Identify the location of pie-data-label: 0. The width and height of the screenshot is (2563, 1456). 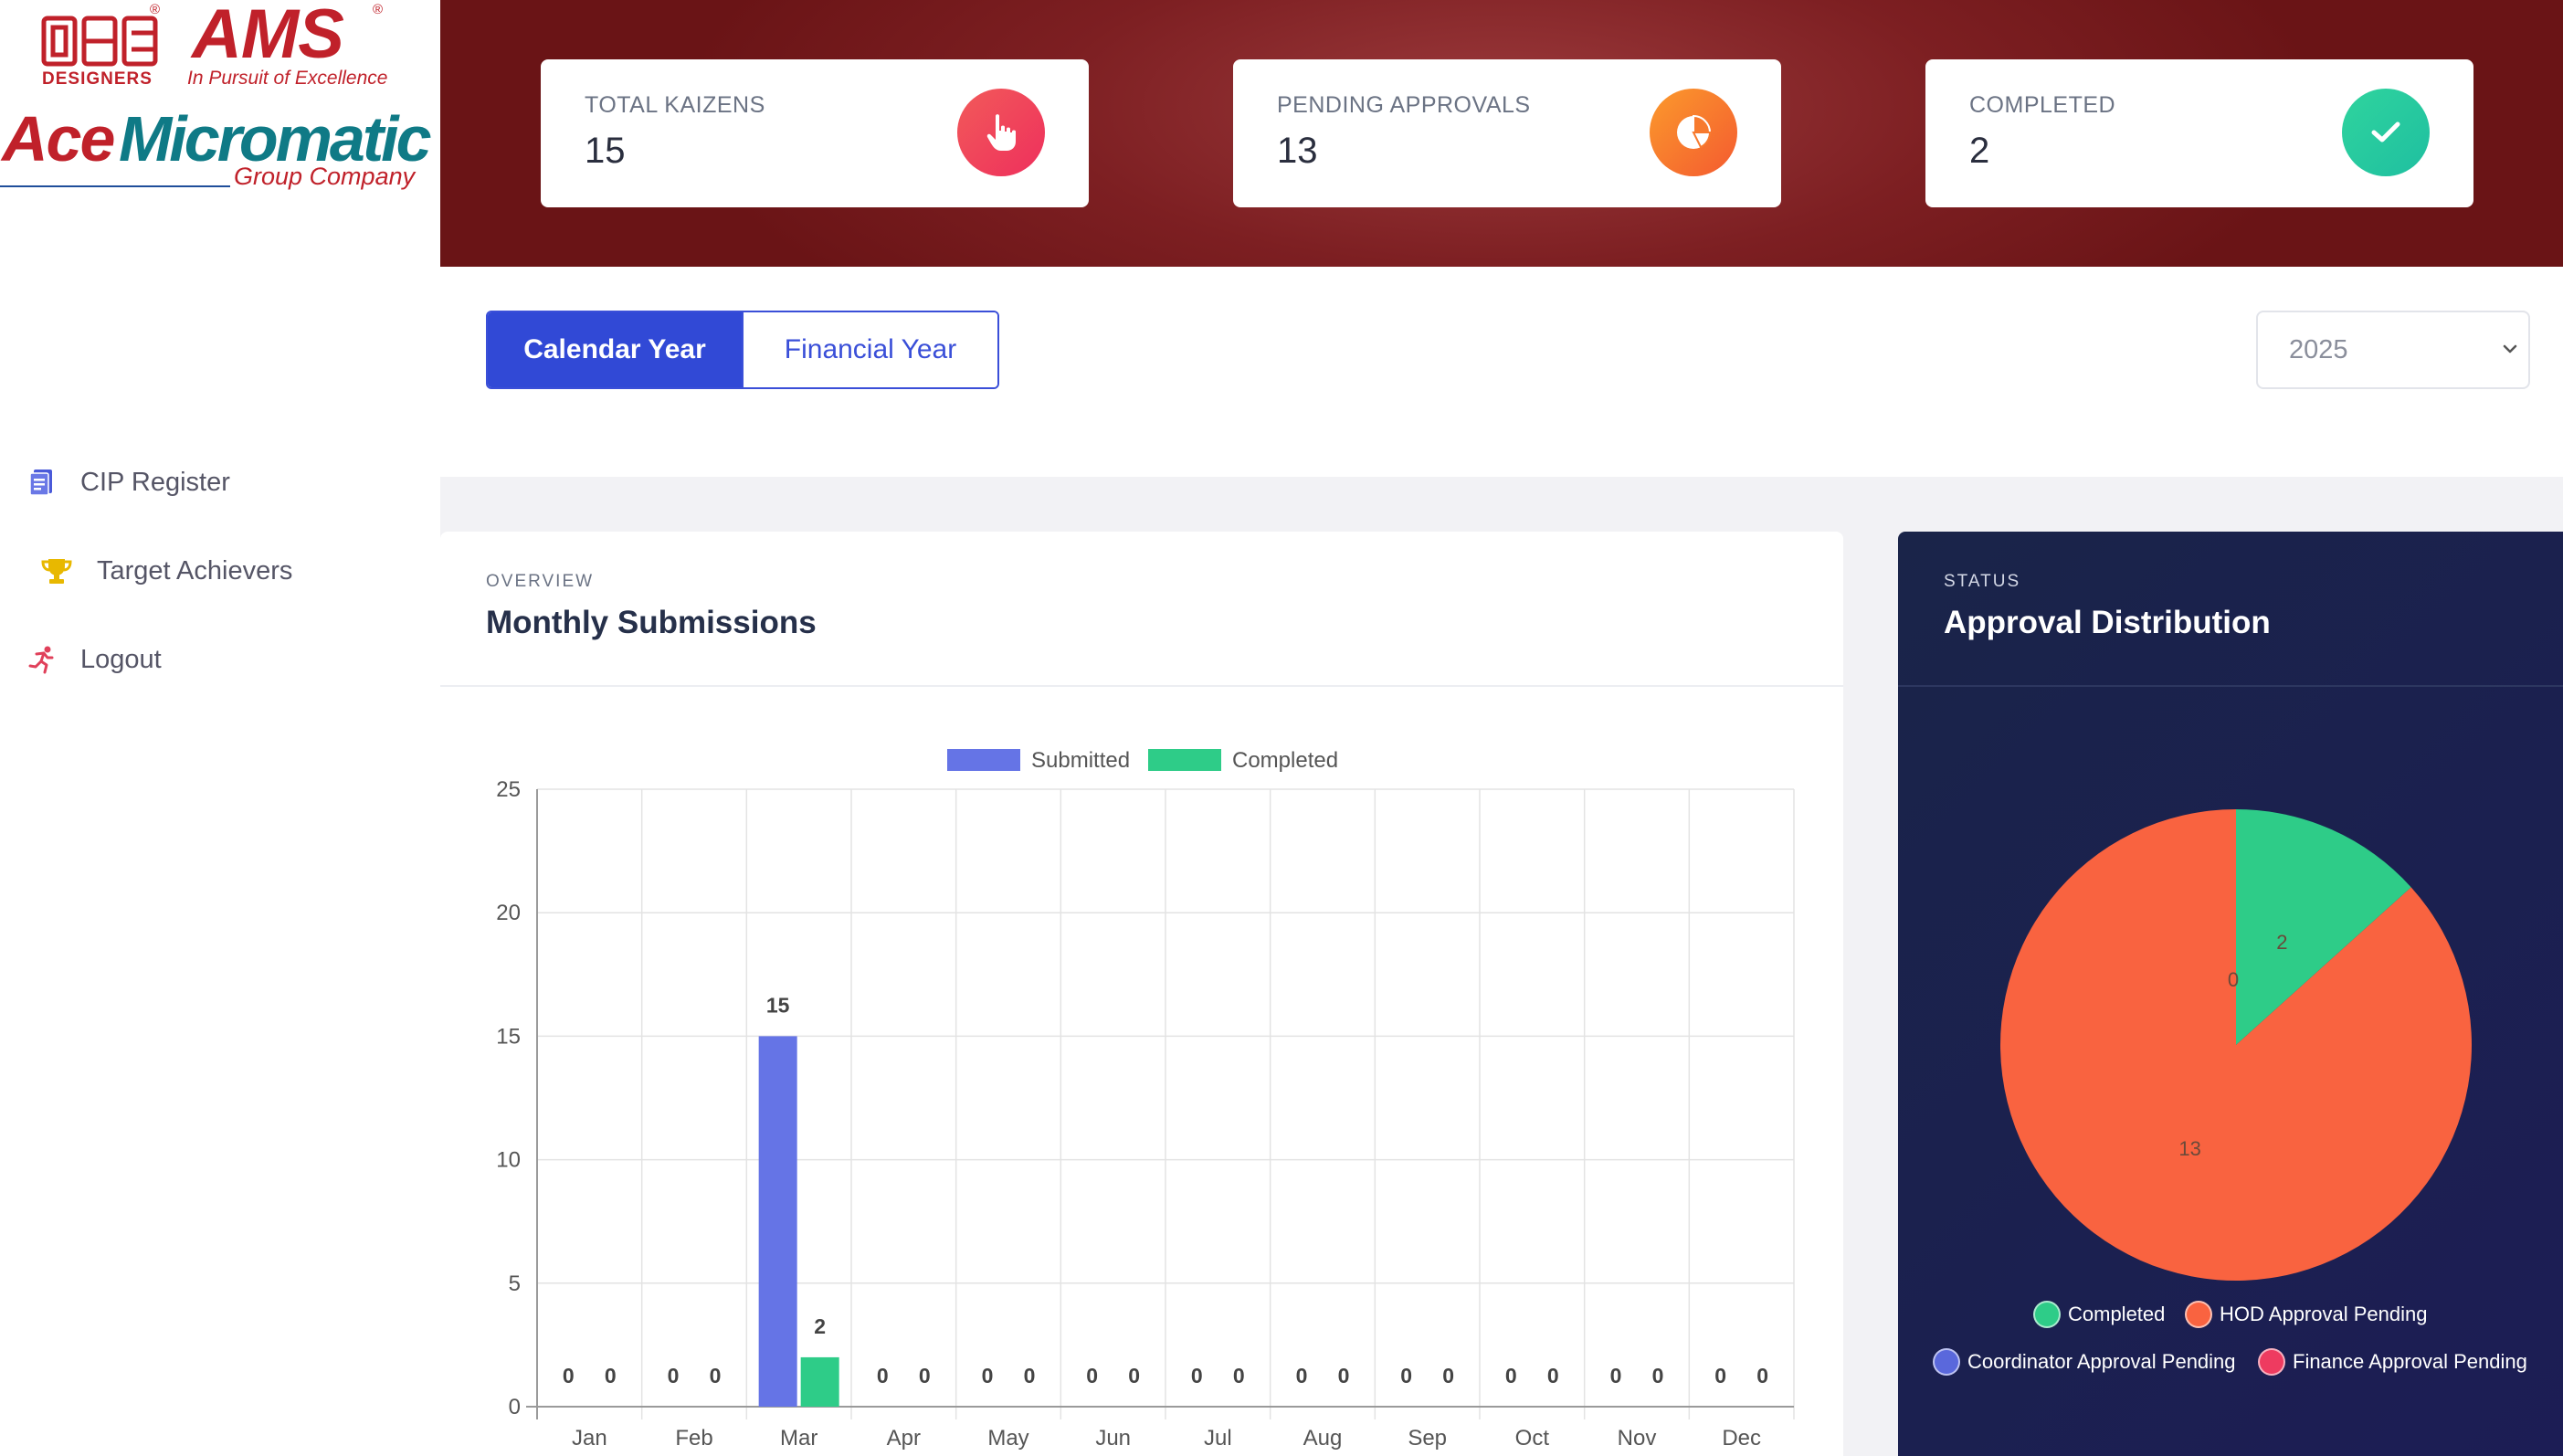
(2233, 980).